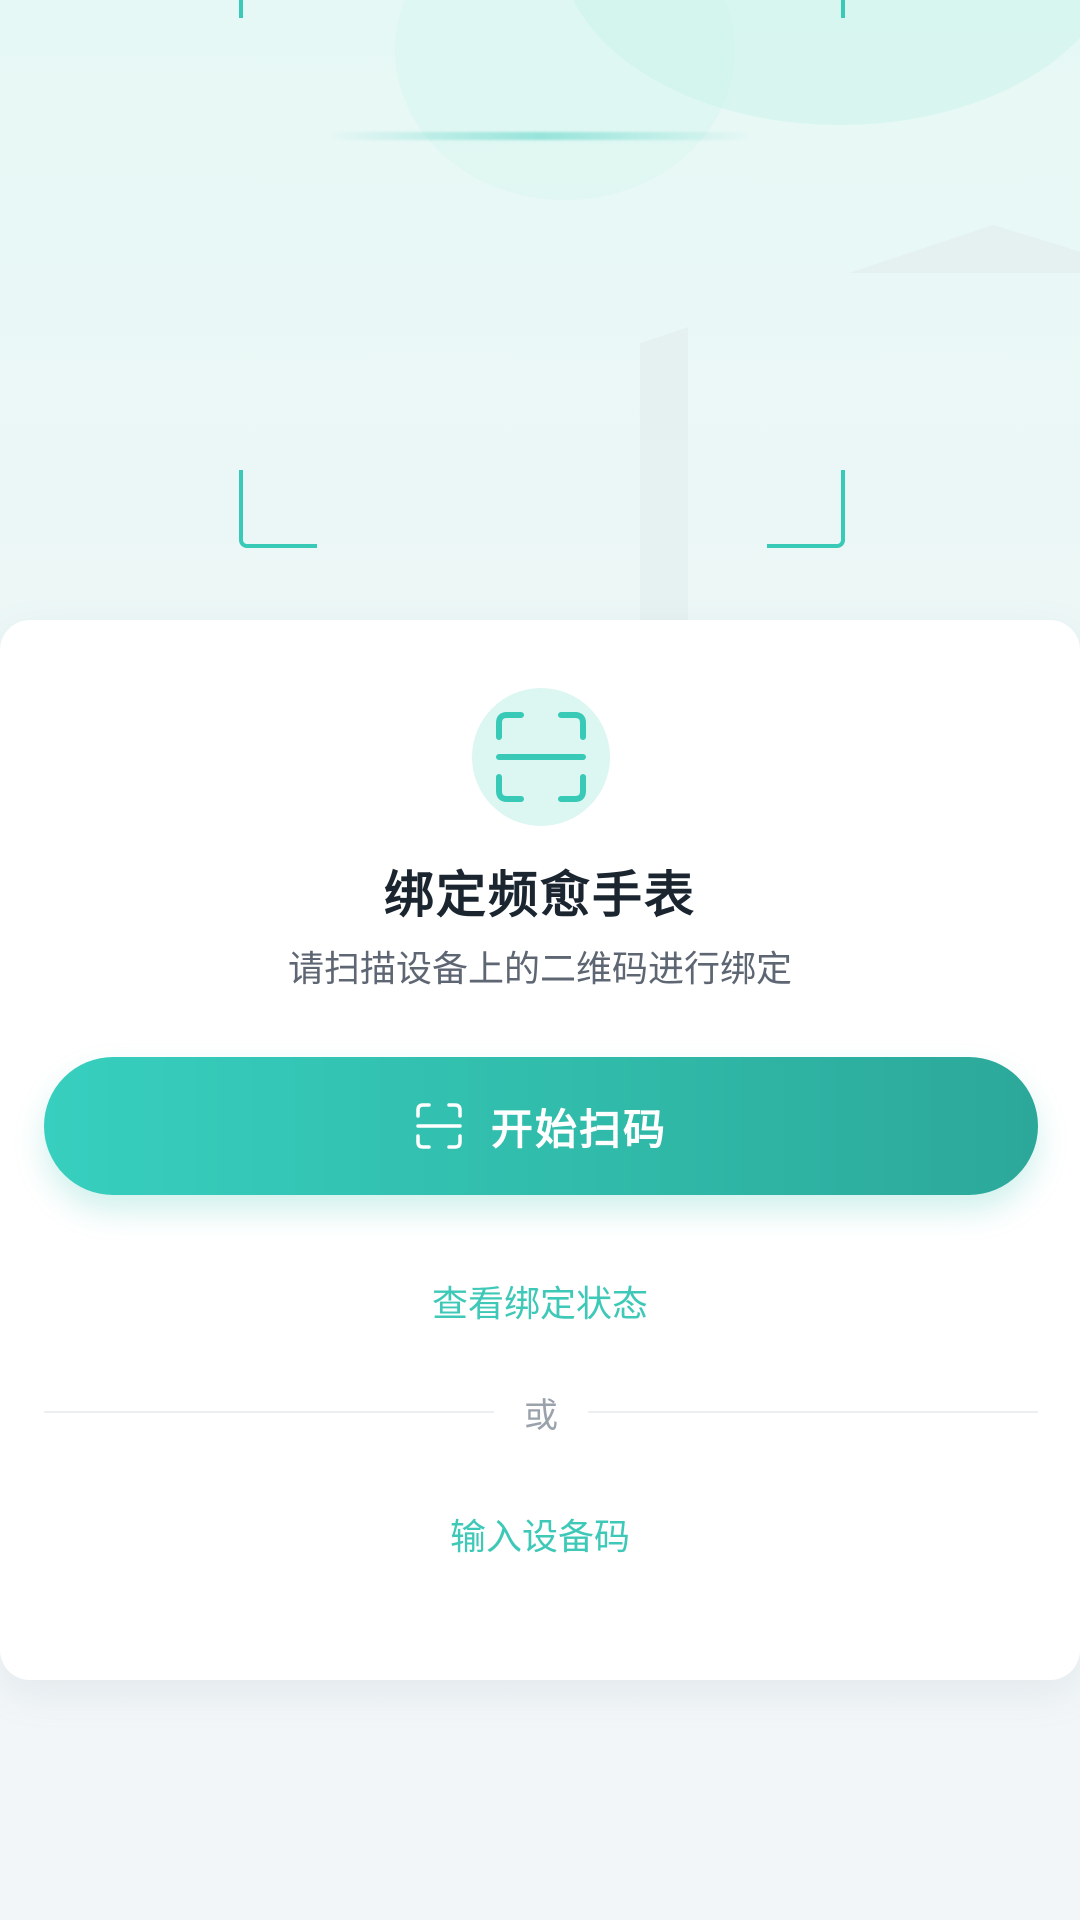 This screenshot has width=1080, height=1920. I want to click on qr-scan-icon-badge, so click(541, 757).